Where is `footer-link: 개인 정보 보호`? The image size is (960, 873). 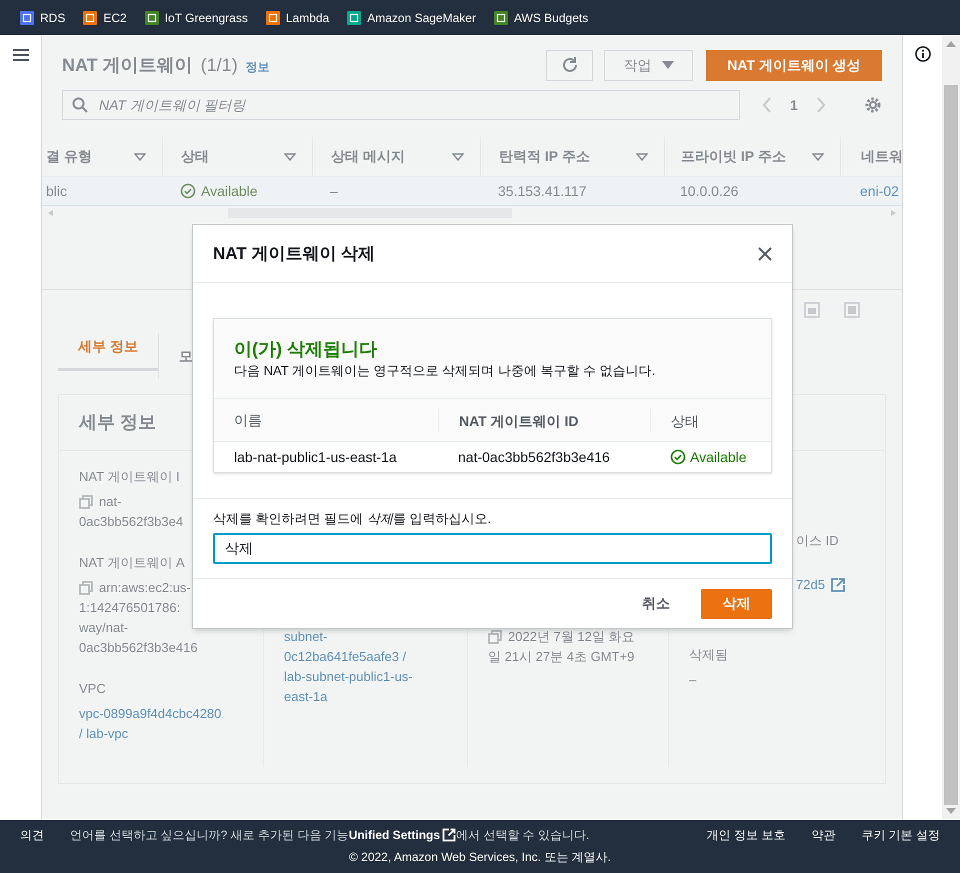
footer-link: 개인 정보 보호 is located at coordinates (746, 835).